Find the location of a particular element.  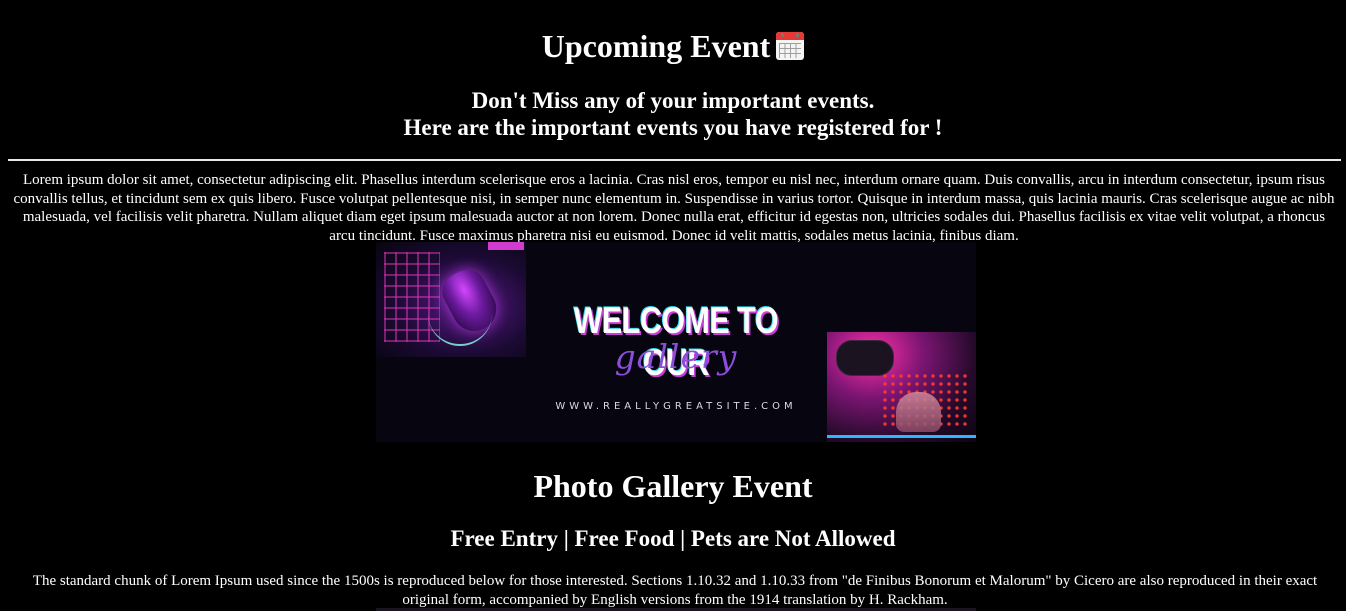

calendar-icon is located at coordinates (790, 46).